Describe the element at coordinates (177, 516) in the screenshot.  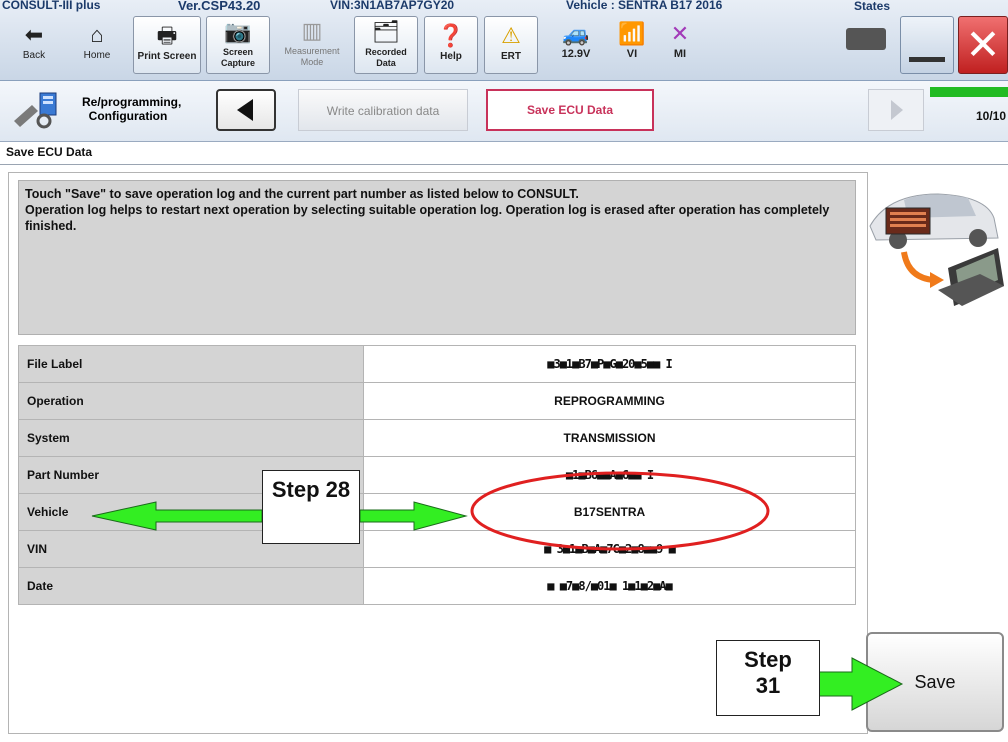
I see `arrow-left-to-part-number` at that location.